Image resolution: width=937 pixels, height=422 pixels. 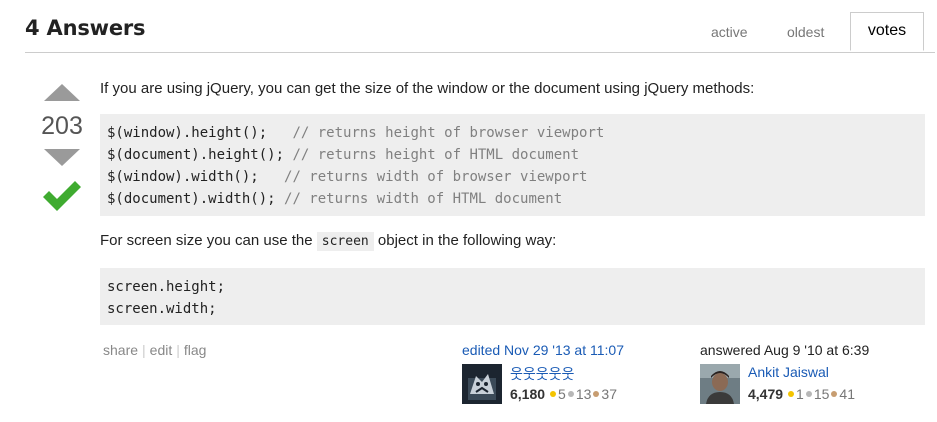 I want to click on author-reputation: 4,479 1 15 41, so click(x=802, y=394).